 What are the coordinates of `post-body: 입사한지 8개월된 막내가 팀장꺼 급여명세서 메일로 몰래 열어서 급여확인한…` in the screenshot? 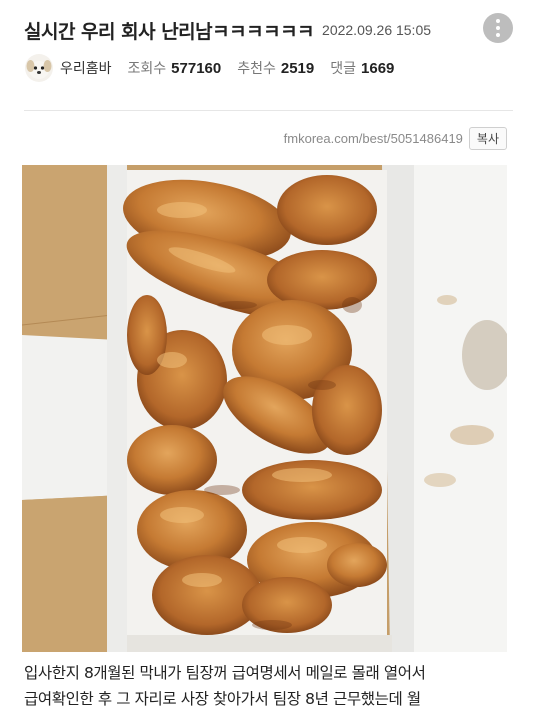 It's located at (270, 686).